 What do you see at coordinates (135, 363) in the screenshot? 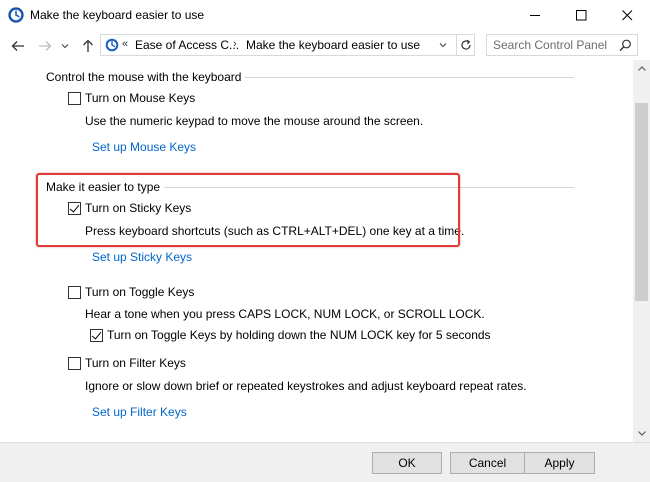
I see `filter-keys-label: Turn on Filter Keys` at bounding box center [135, 363].